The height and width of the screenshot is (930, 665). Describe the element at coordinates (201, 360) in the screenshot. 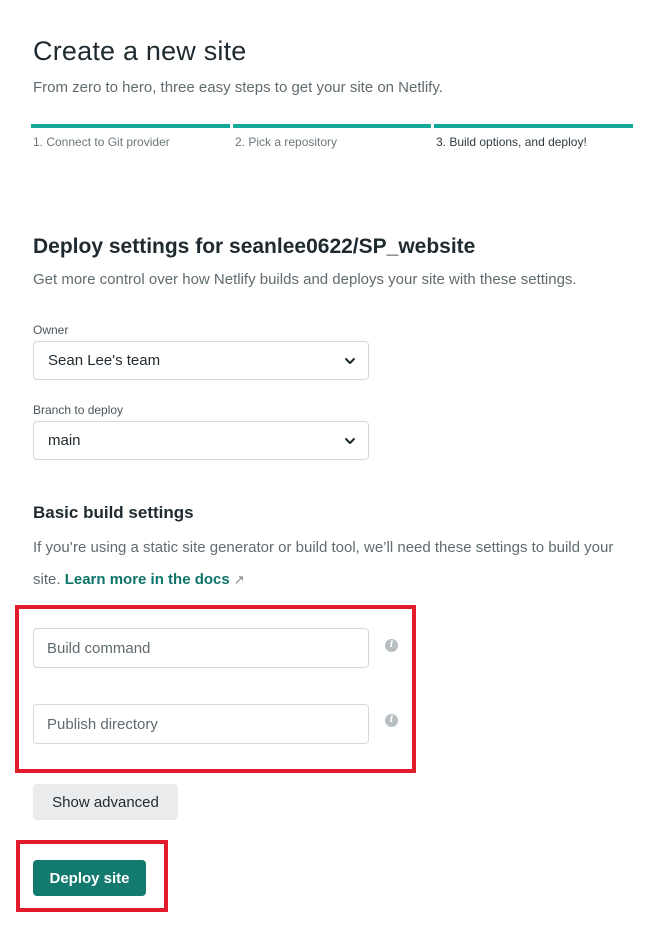

I see `owner-select: Sean Lee's team` at that location.